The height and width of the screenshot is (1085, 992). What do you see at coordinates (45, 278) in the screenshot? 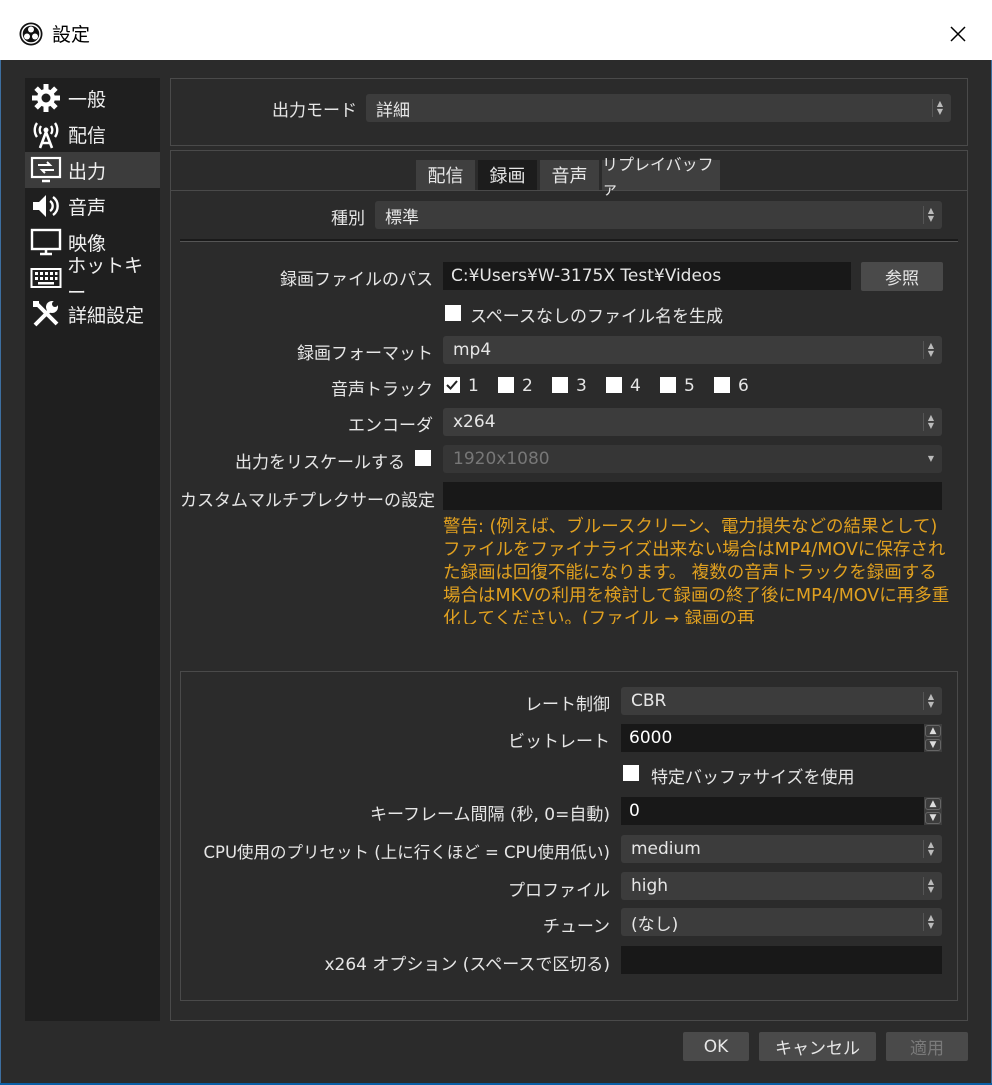
I see `keyboard-icon` at bounding box center [45, 278].